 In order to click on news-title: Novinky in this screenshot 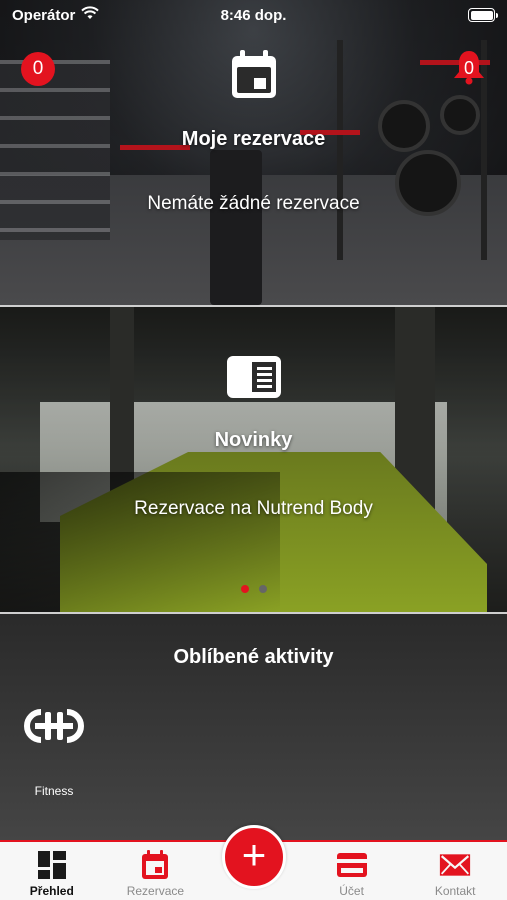, I will do `click(253, 440)`.